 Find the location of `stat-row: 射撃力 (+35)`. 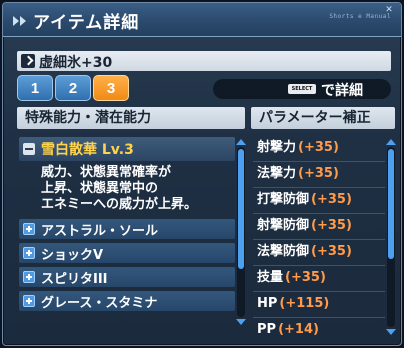

stat-row: 射撃力 (+35) is located at coordinates (320, 148).